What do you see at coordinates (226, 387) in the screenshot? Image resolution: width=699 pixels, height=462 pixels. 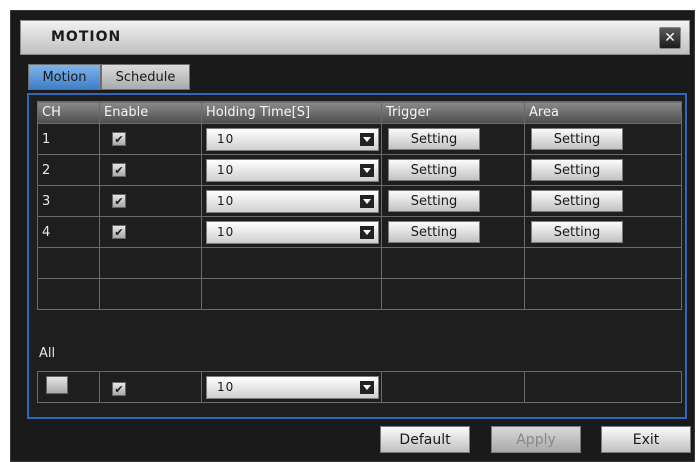 I see `all-holding-time-value: 10` at bounding box center [226, 387].